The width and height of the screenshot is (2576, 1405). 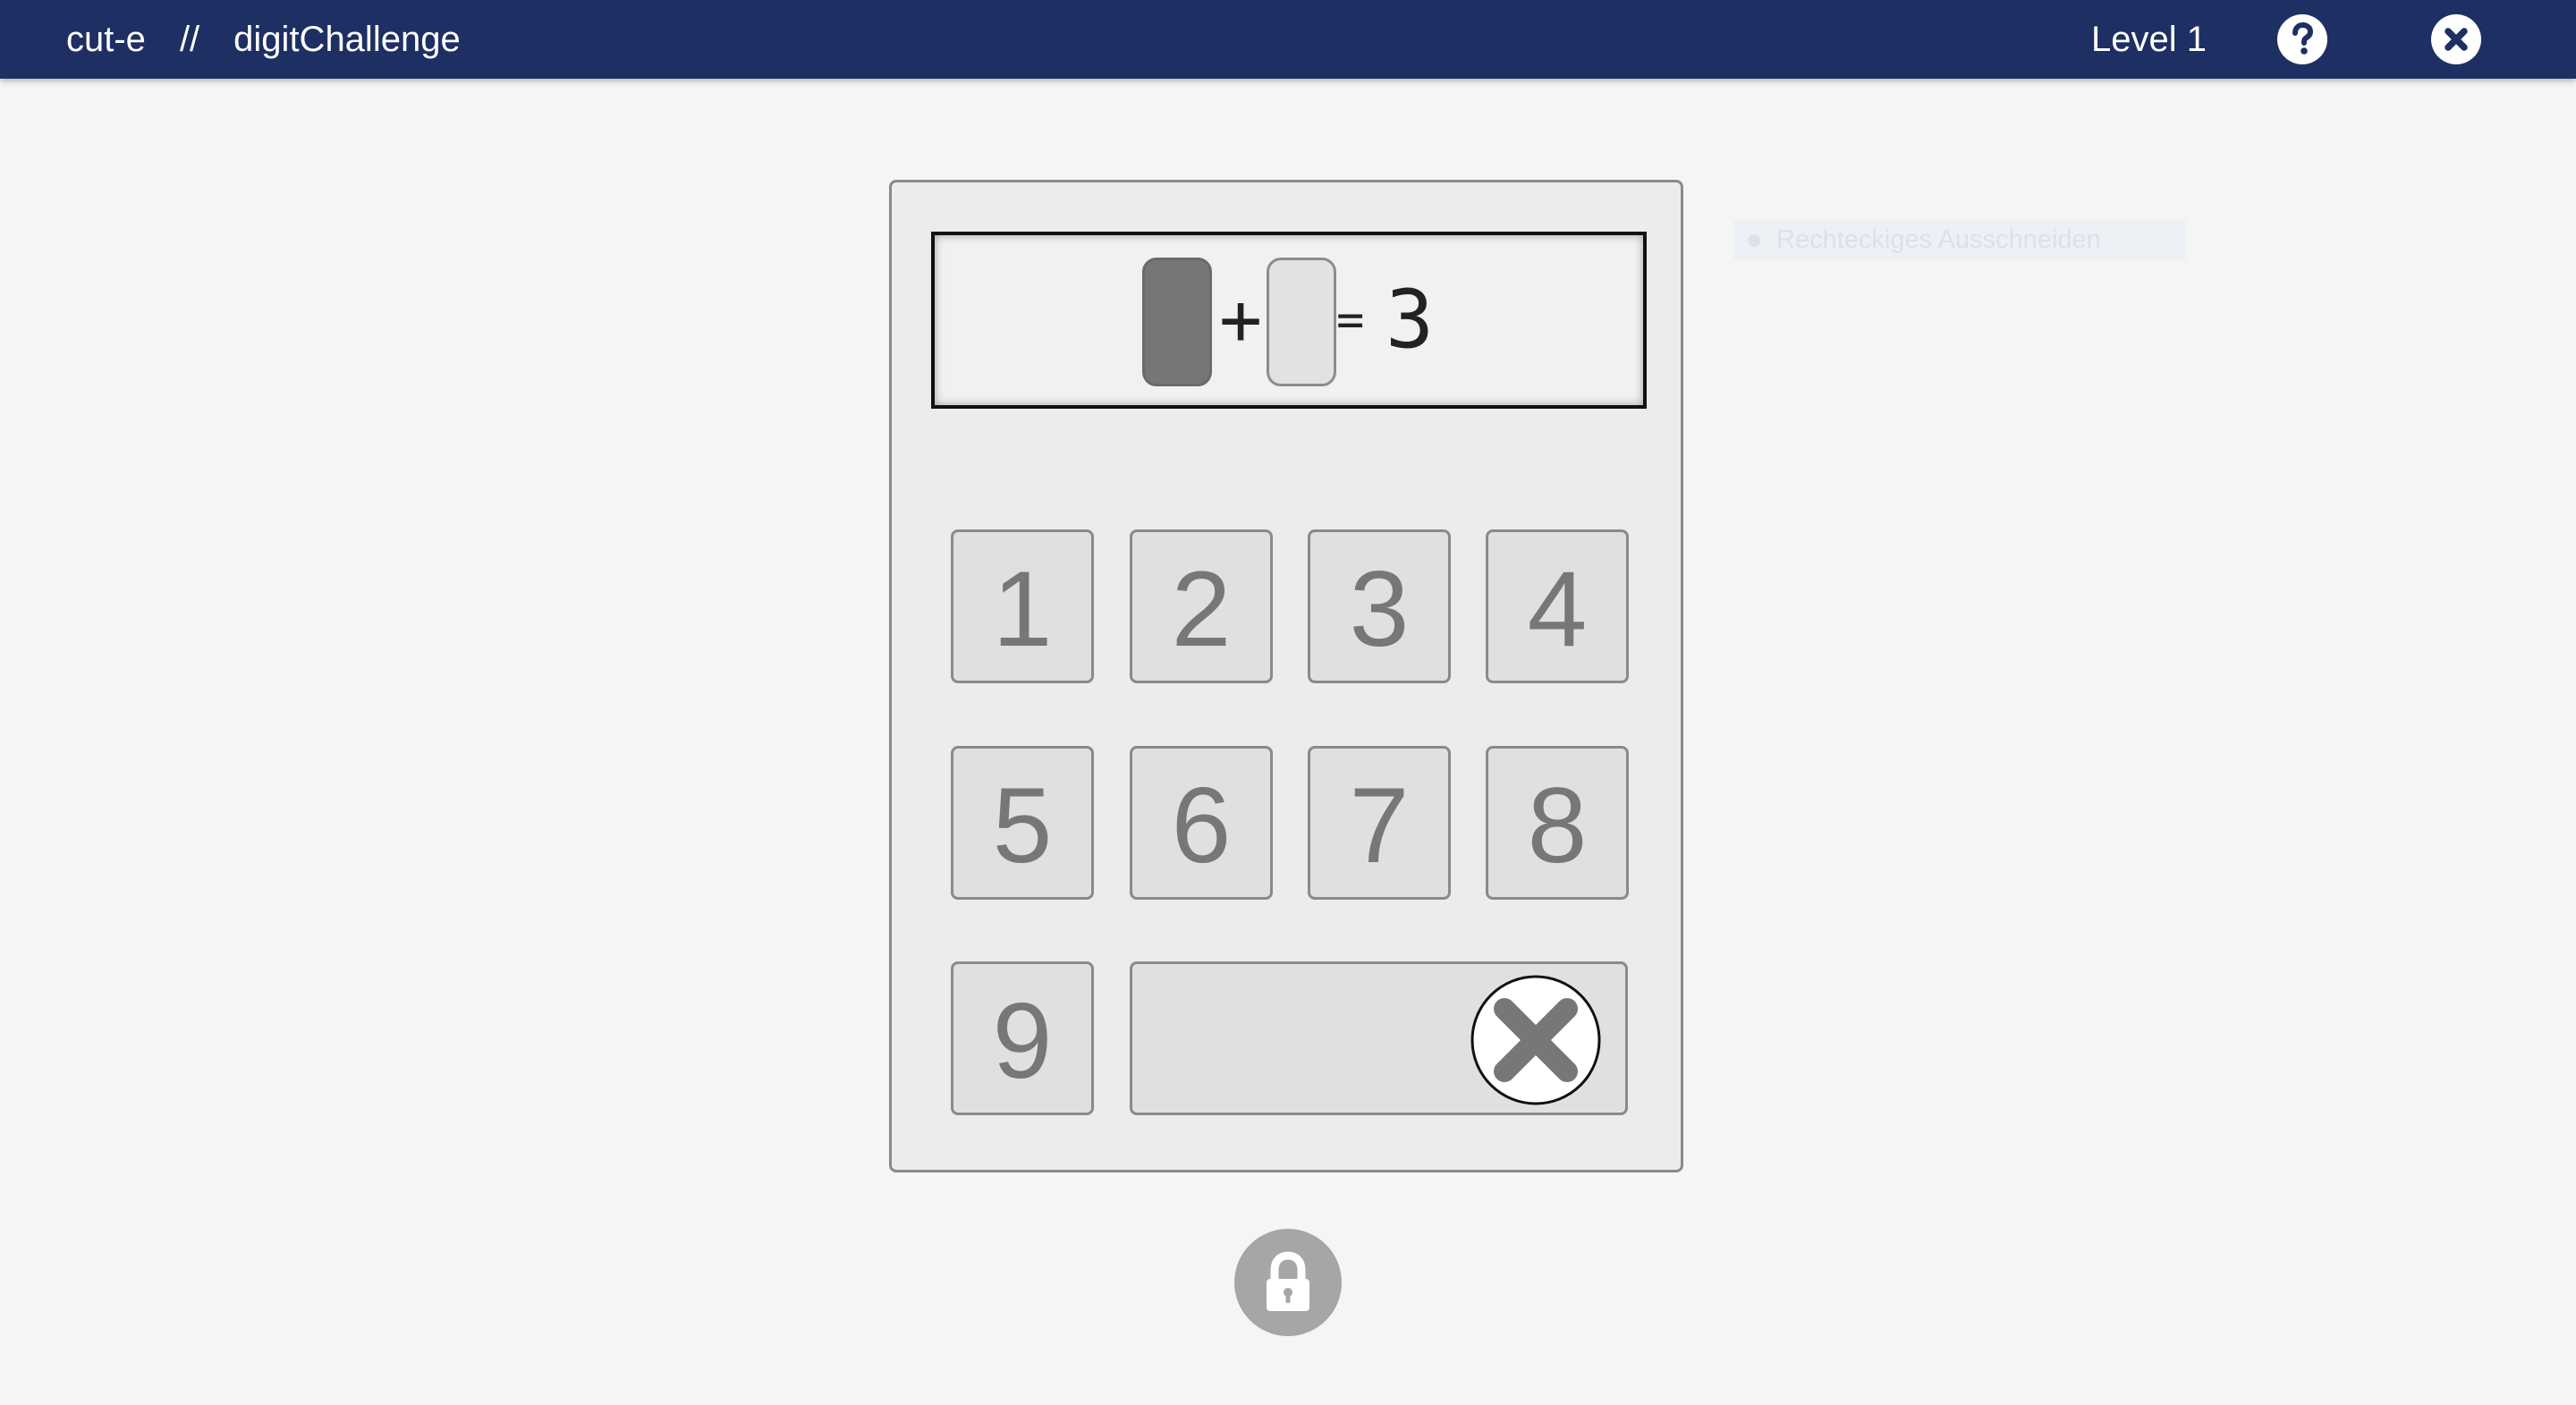 I want to click on top-bar: cut-e // digitChallenge Level 1, so click(x=1288, y=40).